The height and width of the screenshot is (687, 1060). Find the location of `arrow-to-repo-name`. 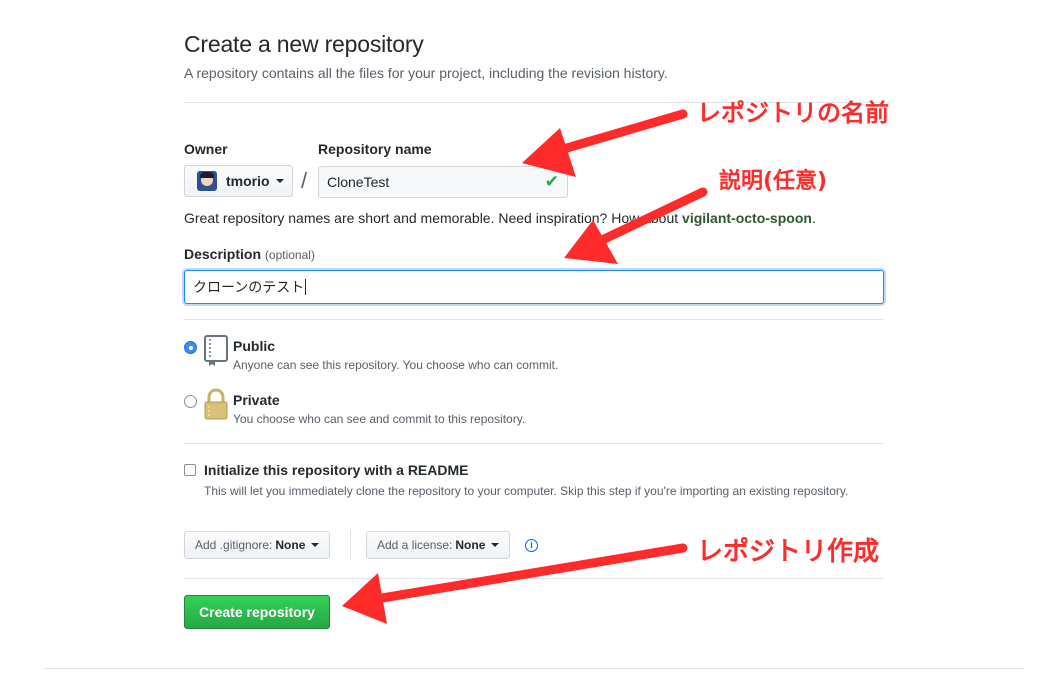

arrow-to-repo-name is located at coordinates (605, 143).